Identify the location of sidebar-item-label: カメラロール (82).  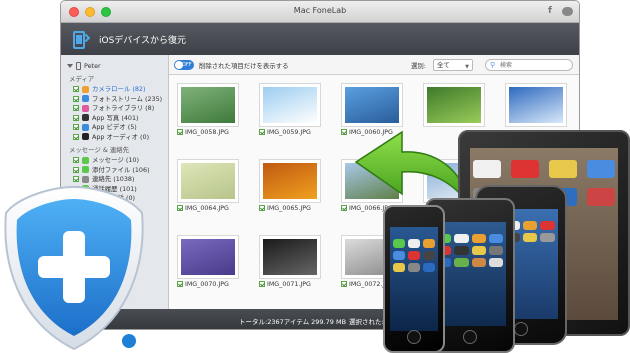
(119, 89).